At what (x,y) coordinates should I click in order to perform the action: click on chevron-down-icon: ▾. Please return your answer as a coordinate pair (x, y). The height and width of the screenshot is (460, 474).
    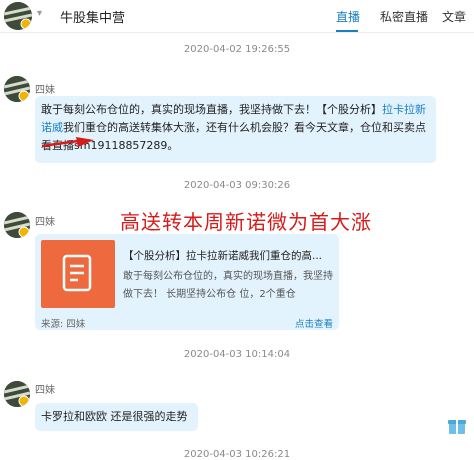
    Looking at the image, I should click on (39, 13).